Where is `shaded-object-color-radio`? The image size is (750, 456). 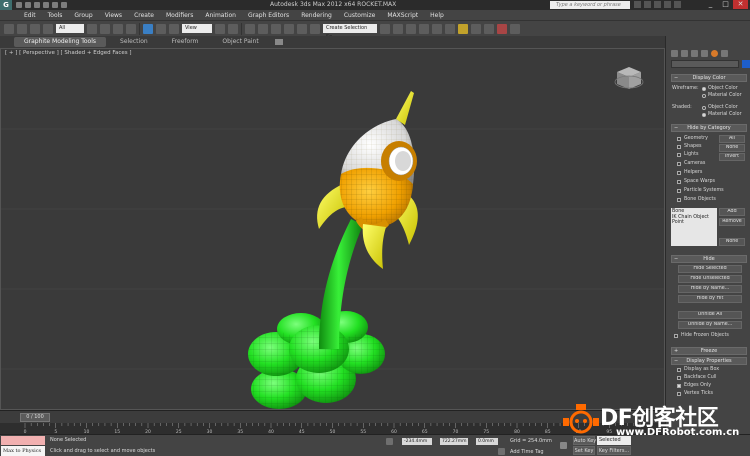
shaded-object-color-radio is located at coordinates (704, 108).